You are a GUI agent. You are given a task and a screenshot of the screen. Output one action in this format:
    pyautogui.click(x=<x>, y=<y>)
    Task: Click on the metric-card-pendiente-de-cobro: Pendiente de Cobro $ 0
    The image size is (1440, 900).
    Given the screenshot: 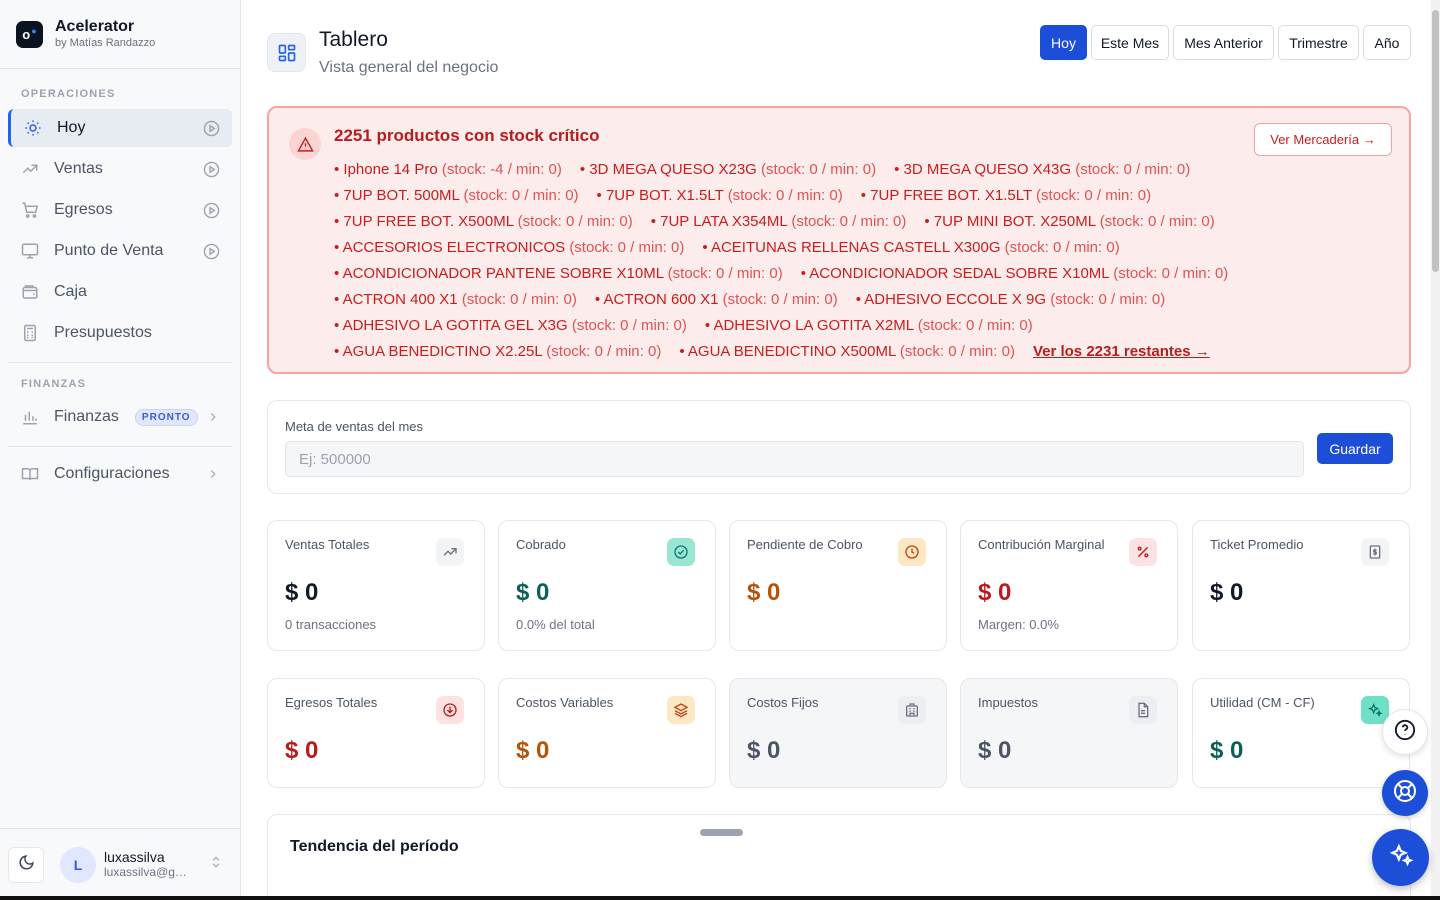 What is the action you would take?
    pyautogui.click(x=838, y=585)
    